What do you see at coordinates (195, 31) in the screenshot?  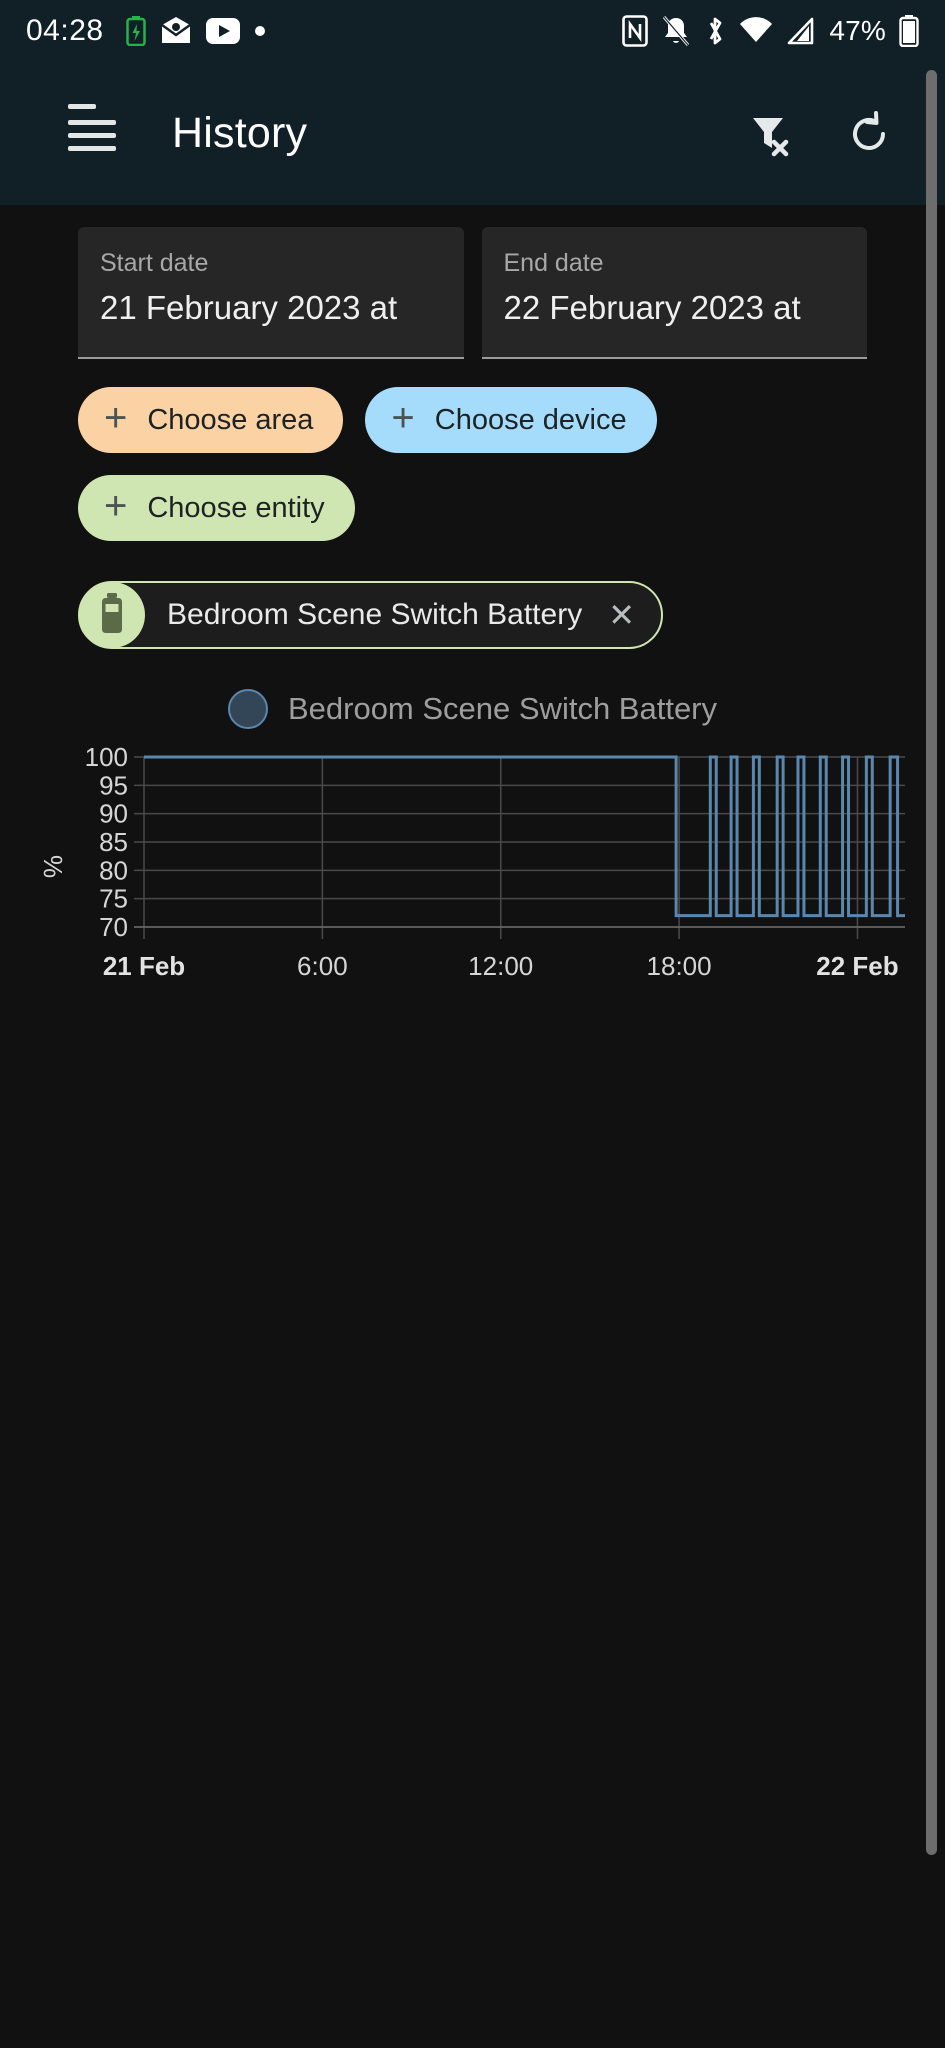 I see `status-bar-notification-icons` at bounding box center [195, 31].